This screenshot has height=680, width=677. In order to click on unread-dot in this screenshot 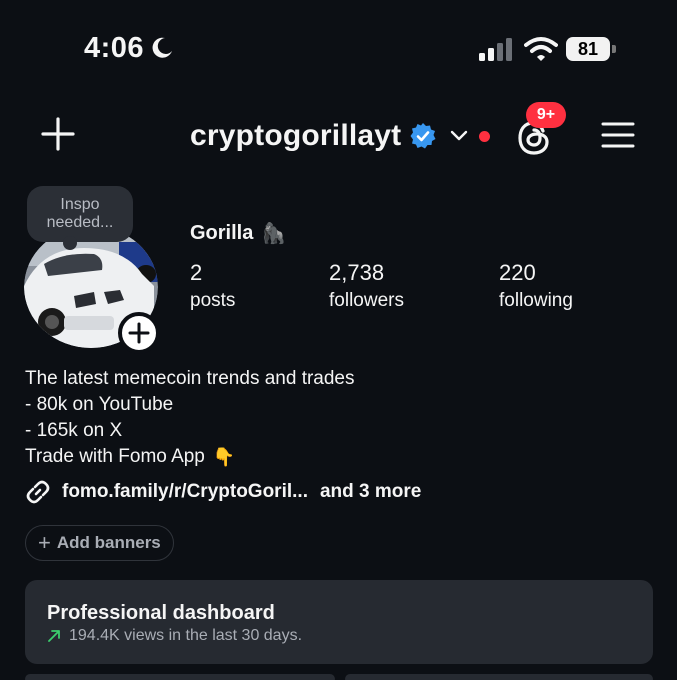, I will do `click(485, 136)`.